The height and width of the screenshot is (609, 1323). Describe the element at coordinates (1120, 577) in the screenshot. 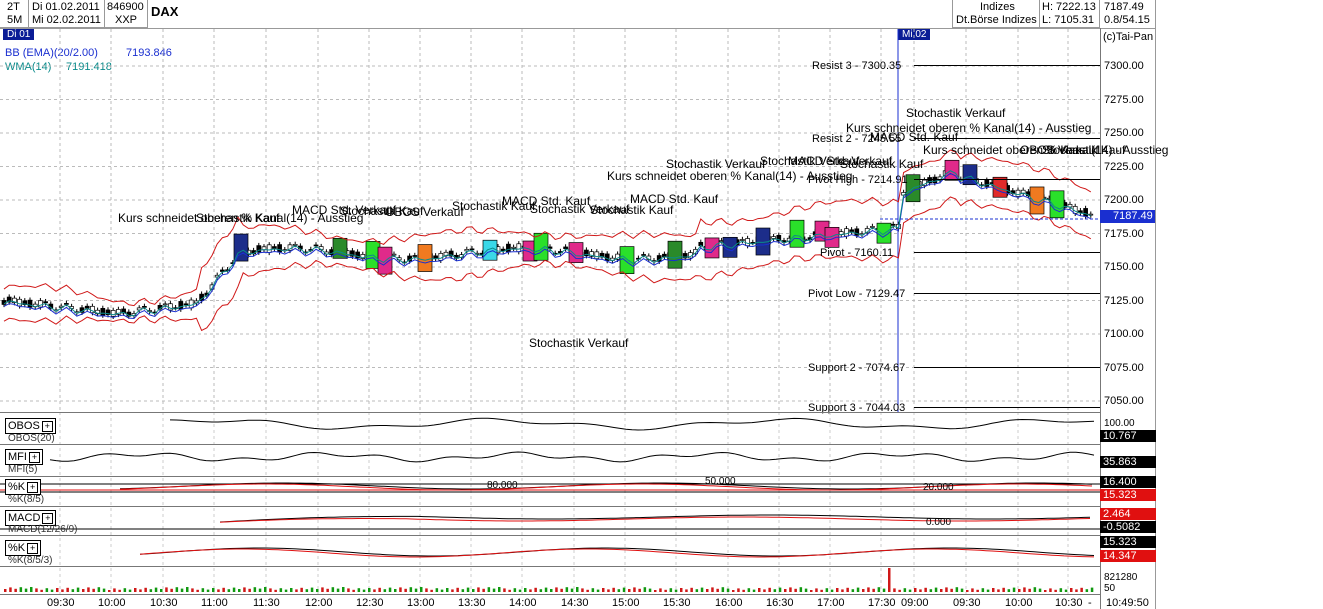

I see `volume-value: 821280` at that location.